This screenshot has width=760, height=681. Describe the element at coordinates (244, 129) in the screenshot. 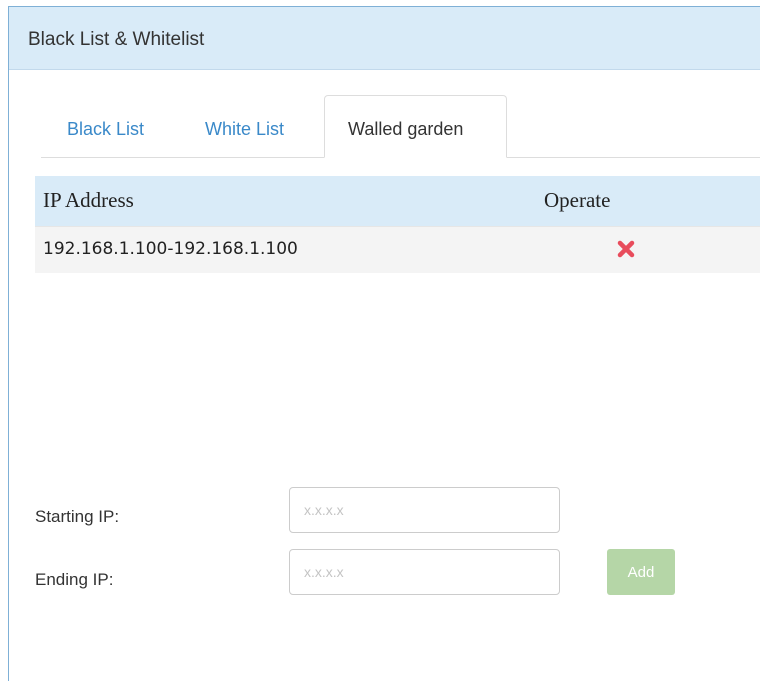

I see `tab-white-list: White List` at that location.